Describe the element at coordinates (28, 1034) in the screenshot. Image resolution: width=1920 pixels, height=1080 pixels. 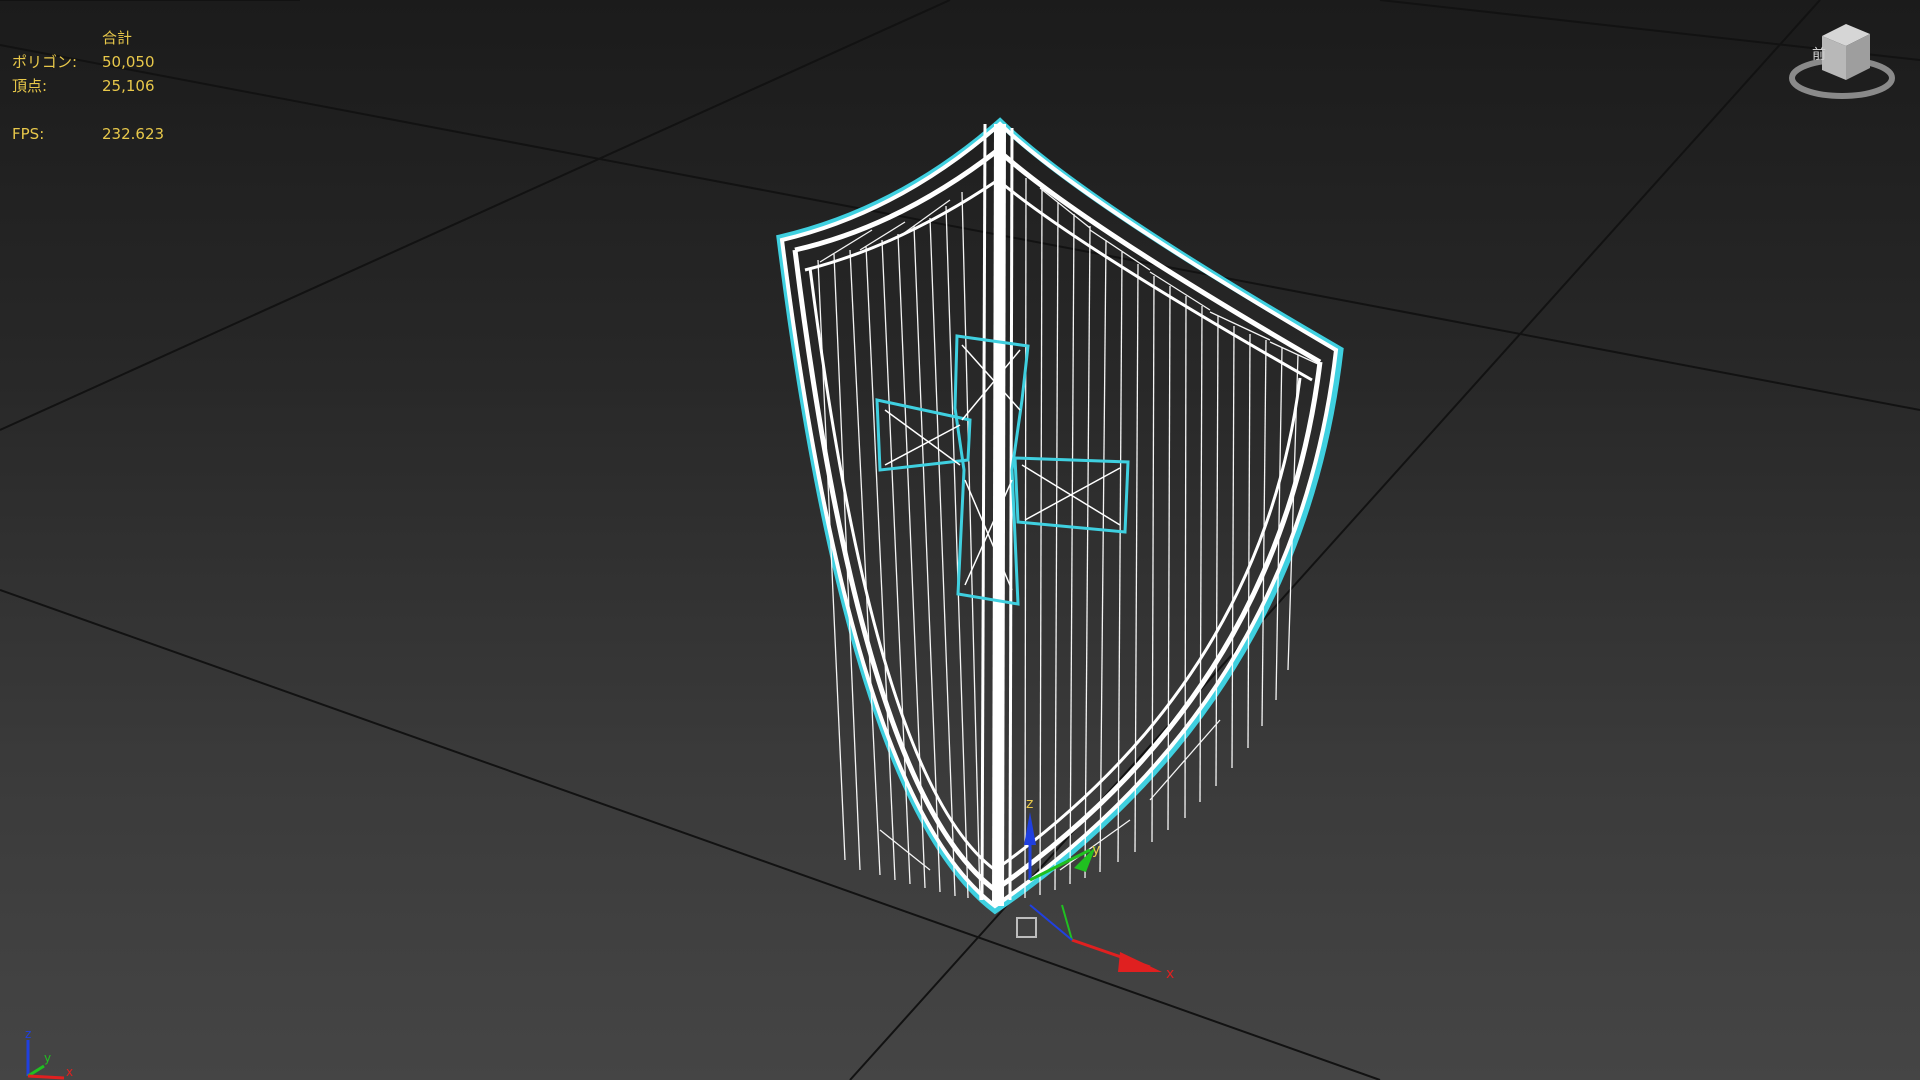
I see `tripod-z-label: z` at that location.